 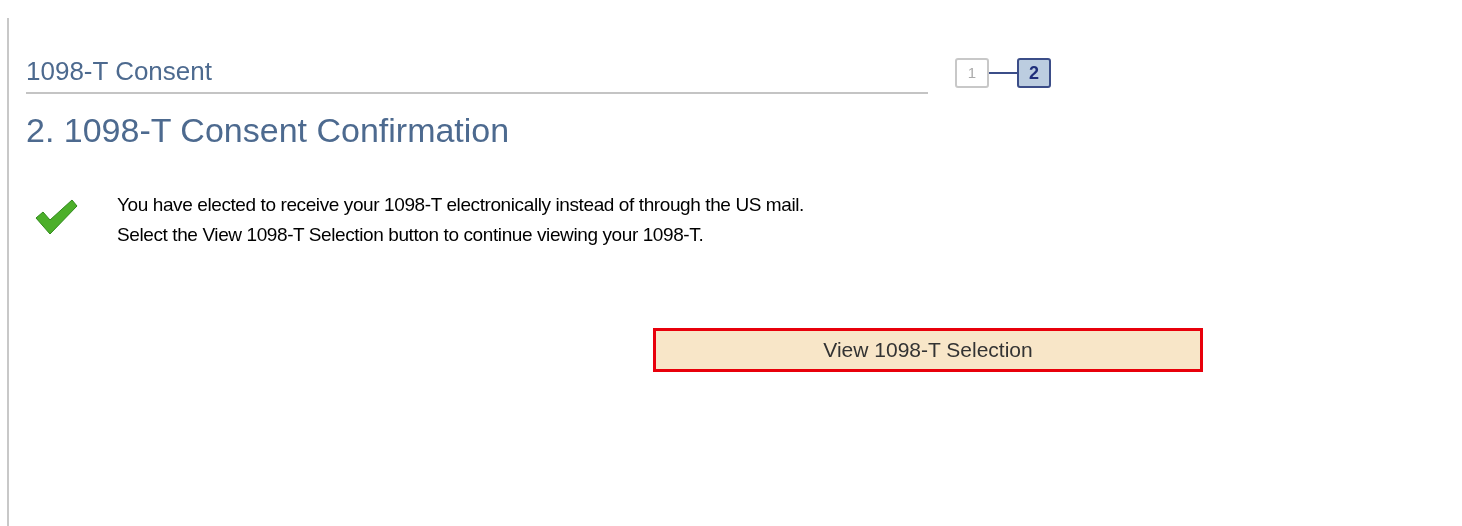 What do you see at coordinates (268, 130) in the screenshot?
I see `page-heading: 2. 1098-T Consent Confirmation` at bounding box center [268, 130].